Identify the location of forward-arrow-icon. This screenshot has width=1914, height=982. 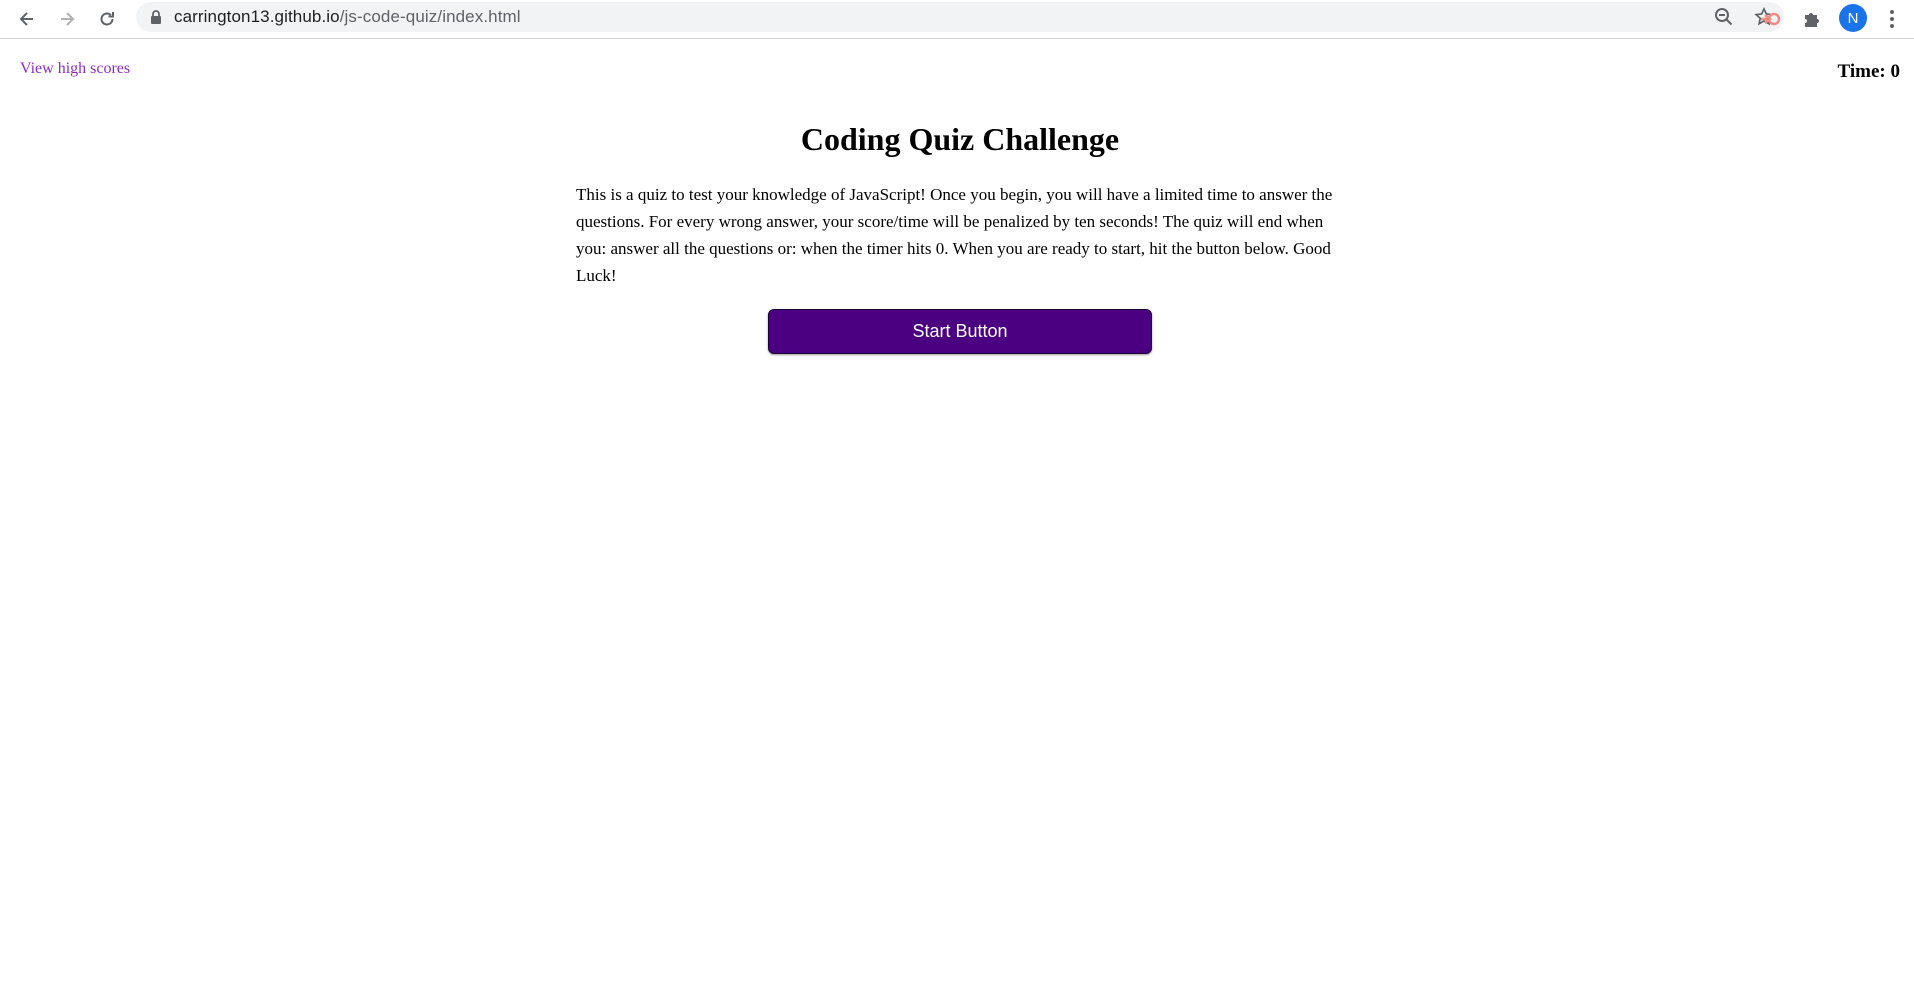
(68, 19).